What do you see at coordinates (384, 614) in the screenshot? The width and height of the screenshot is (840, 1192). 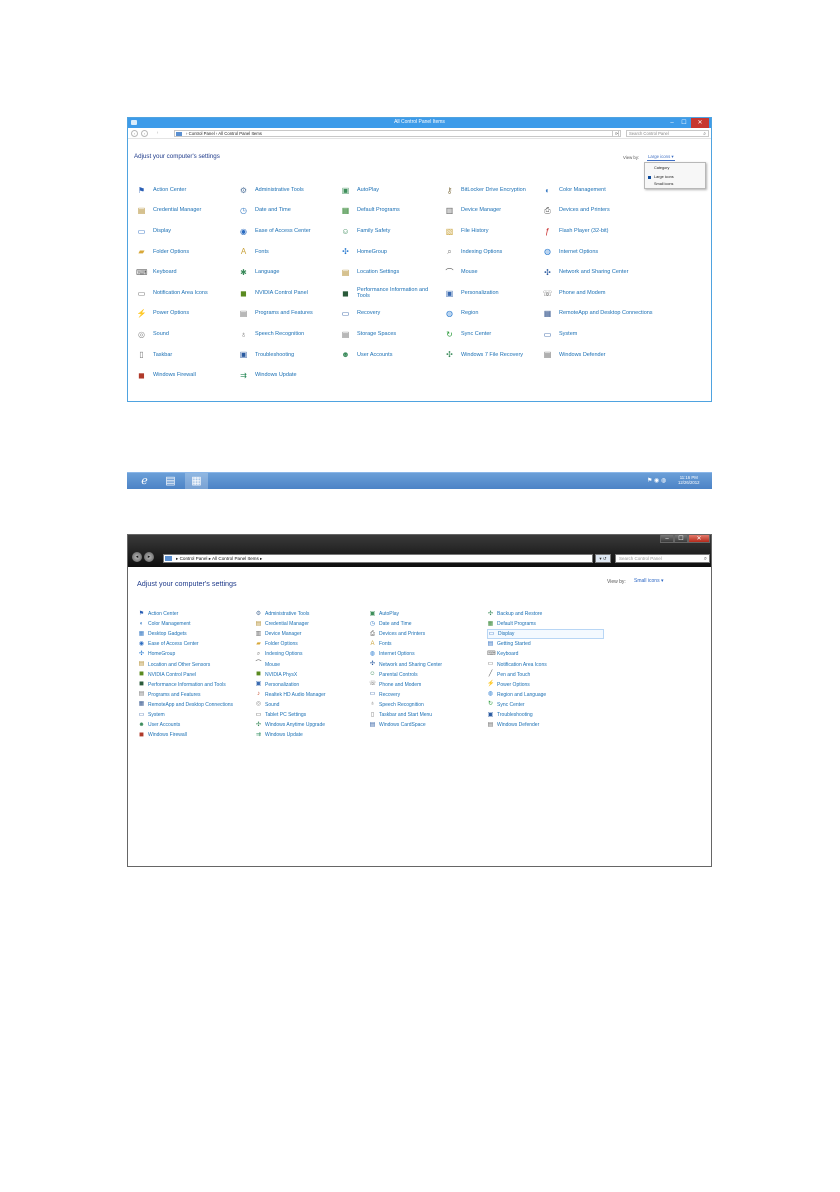 I see `control-panel-item: ▣ AutoPlay` at bounding box center [384, 614].